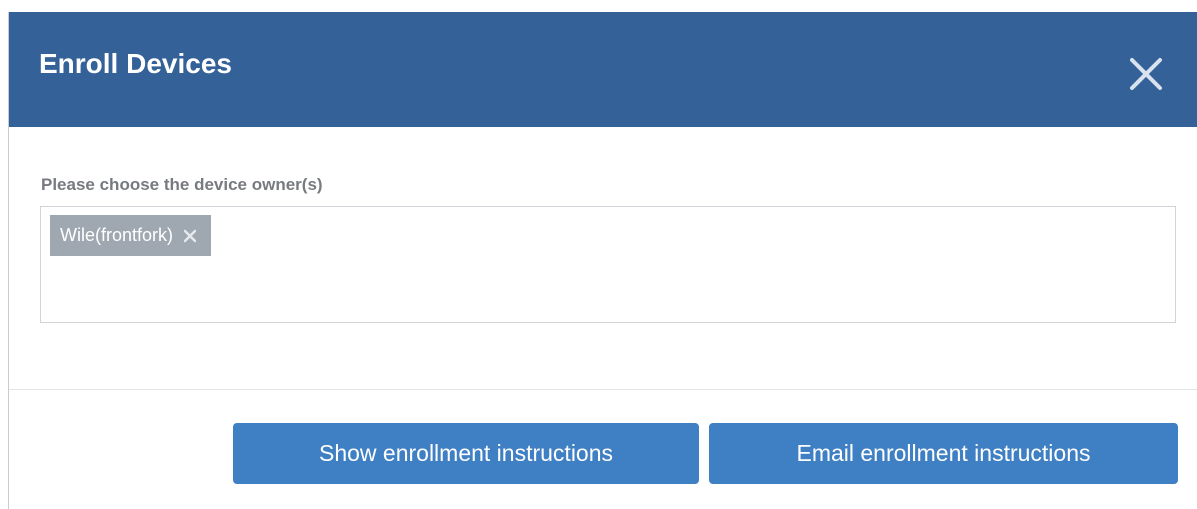 The image size is (1197, 509). Describe the element at coordinates (466, 453) in the screenshot. I see `show-enrollment-instructions-button: Show enrollment instructions` at that location.